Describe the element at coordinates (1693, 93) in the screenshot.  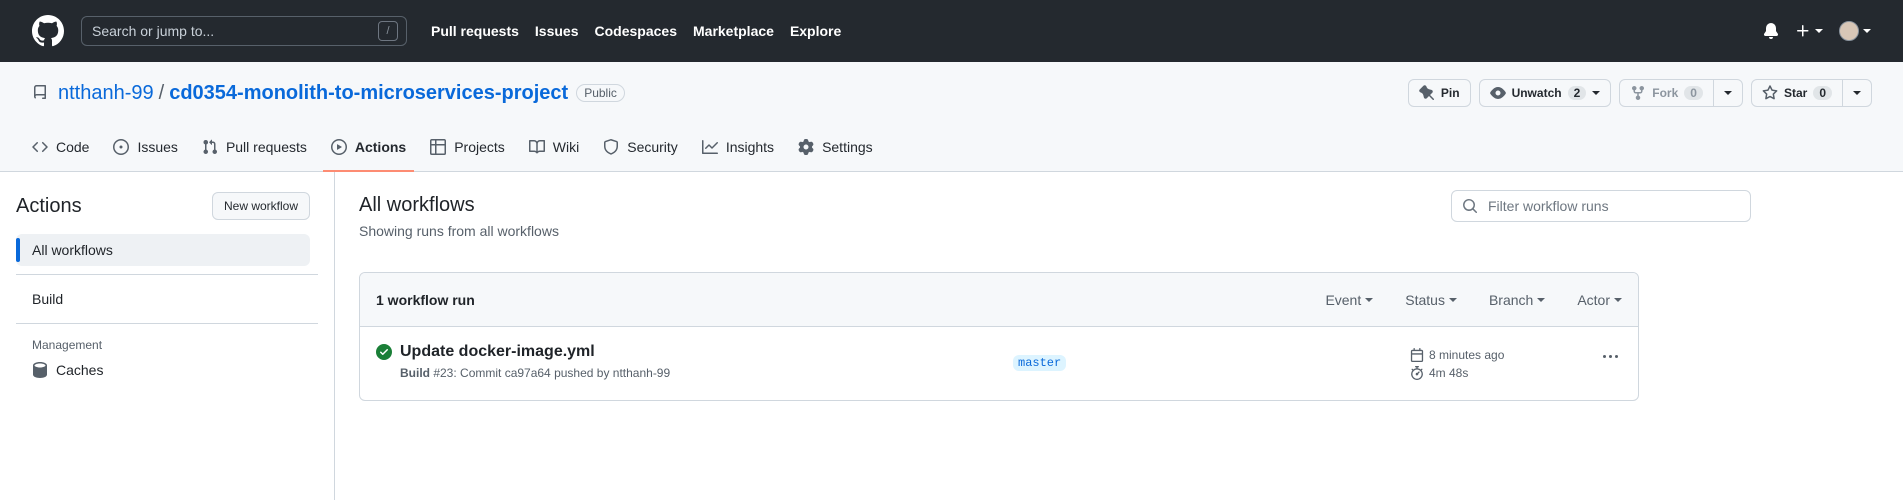
I see `fork-count: 0` at that location.